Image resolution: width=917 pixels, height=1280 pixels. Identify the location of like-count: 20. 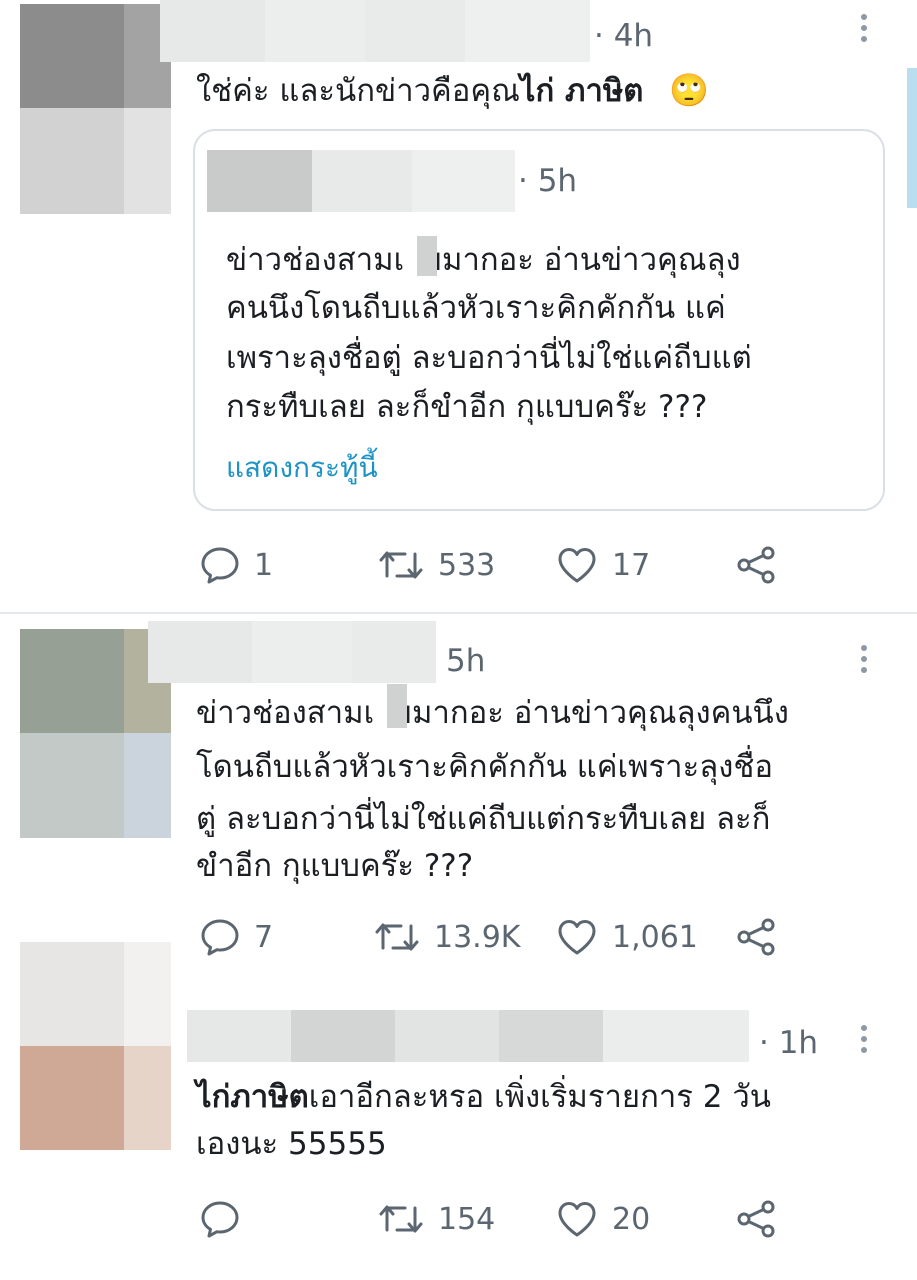
(631, 1219).